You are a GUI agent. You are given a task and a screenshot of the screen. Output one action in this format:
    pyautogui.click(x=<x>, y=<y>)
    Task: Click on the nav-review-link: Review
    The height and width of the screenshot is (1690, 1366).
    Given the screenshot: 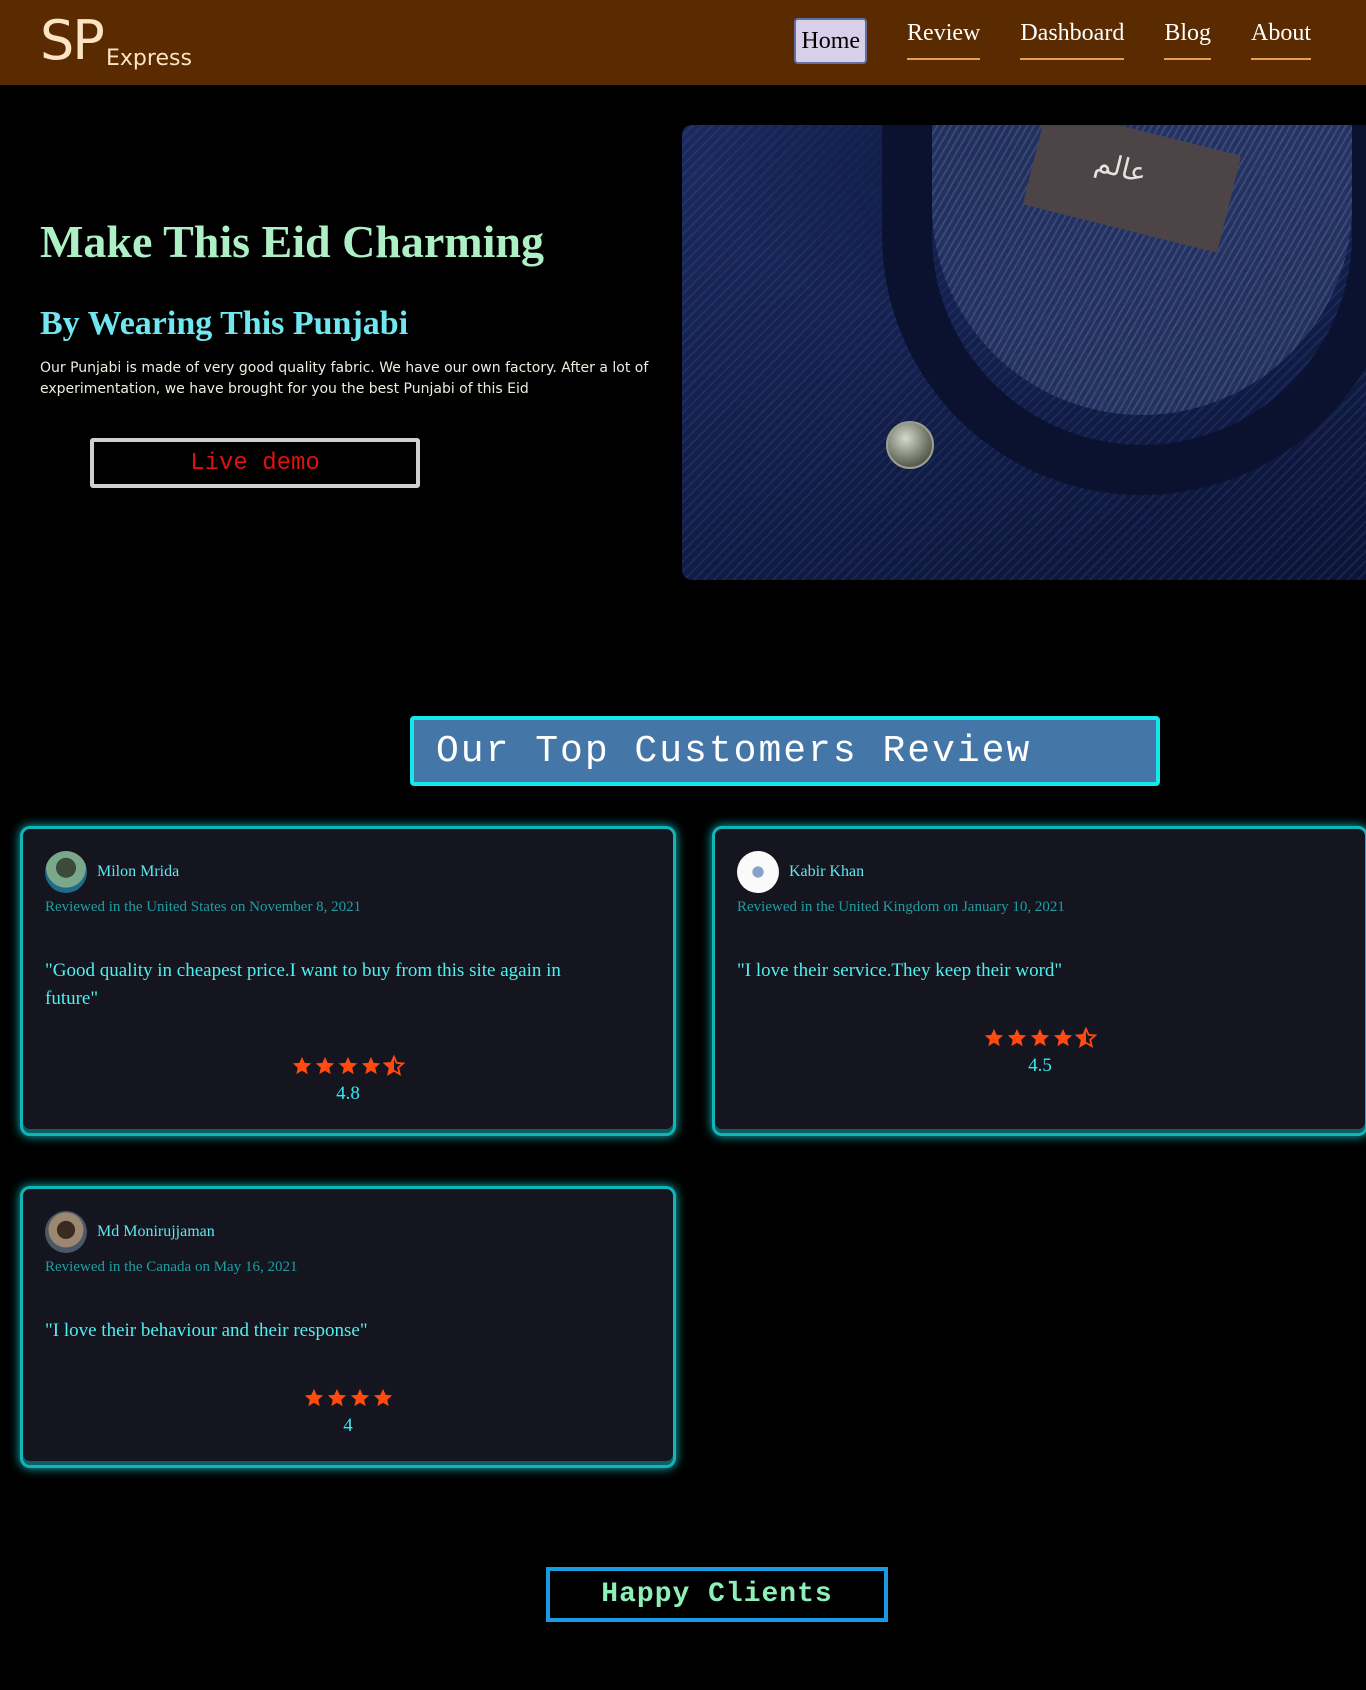 What is the action you would take?
    pyautogui.click(x=944, y=39)
    